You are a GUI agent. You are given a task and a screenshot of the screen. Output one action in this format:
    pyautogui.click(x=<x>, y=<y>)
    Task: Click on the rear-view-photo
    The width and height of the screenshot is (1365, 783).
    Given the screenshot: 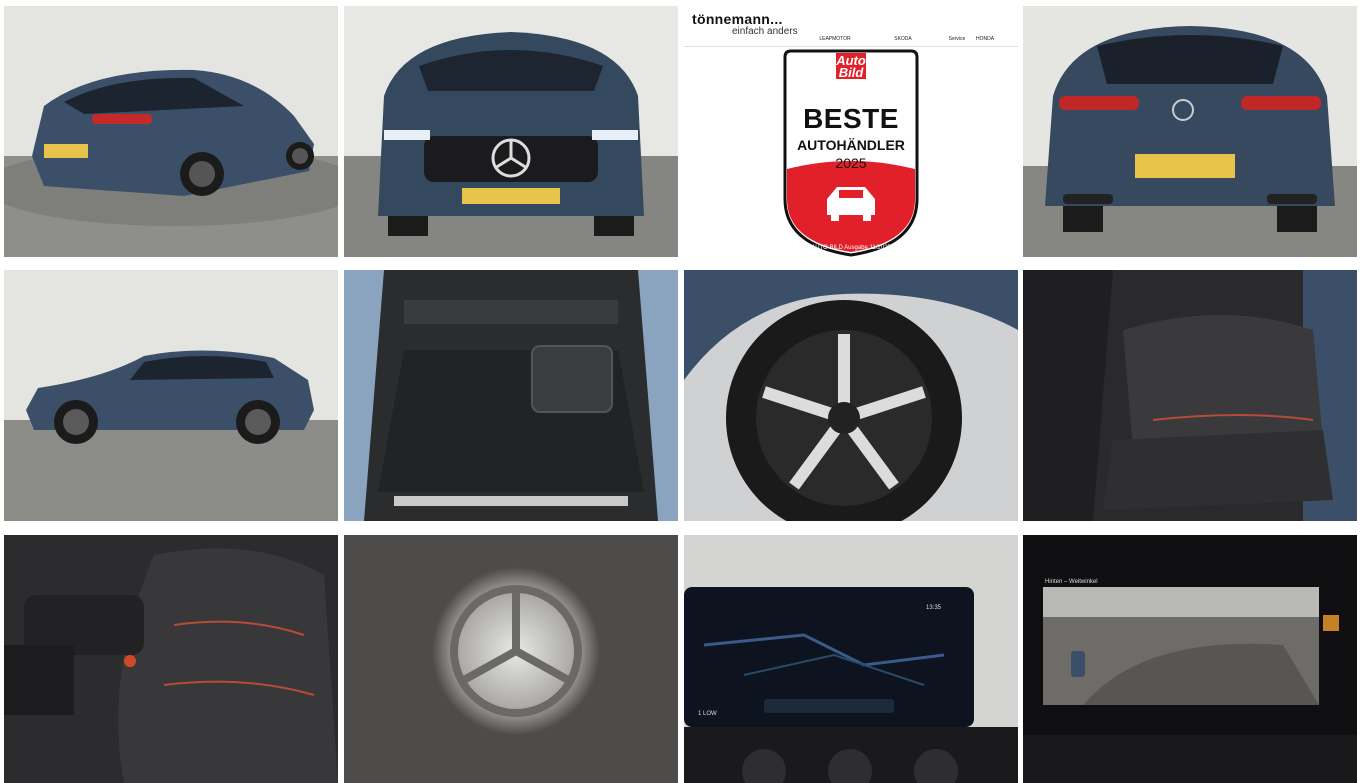 What is the action you would take?
    pyautogui.click(x=1190, y=131)
    